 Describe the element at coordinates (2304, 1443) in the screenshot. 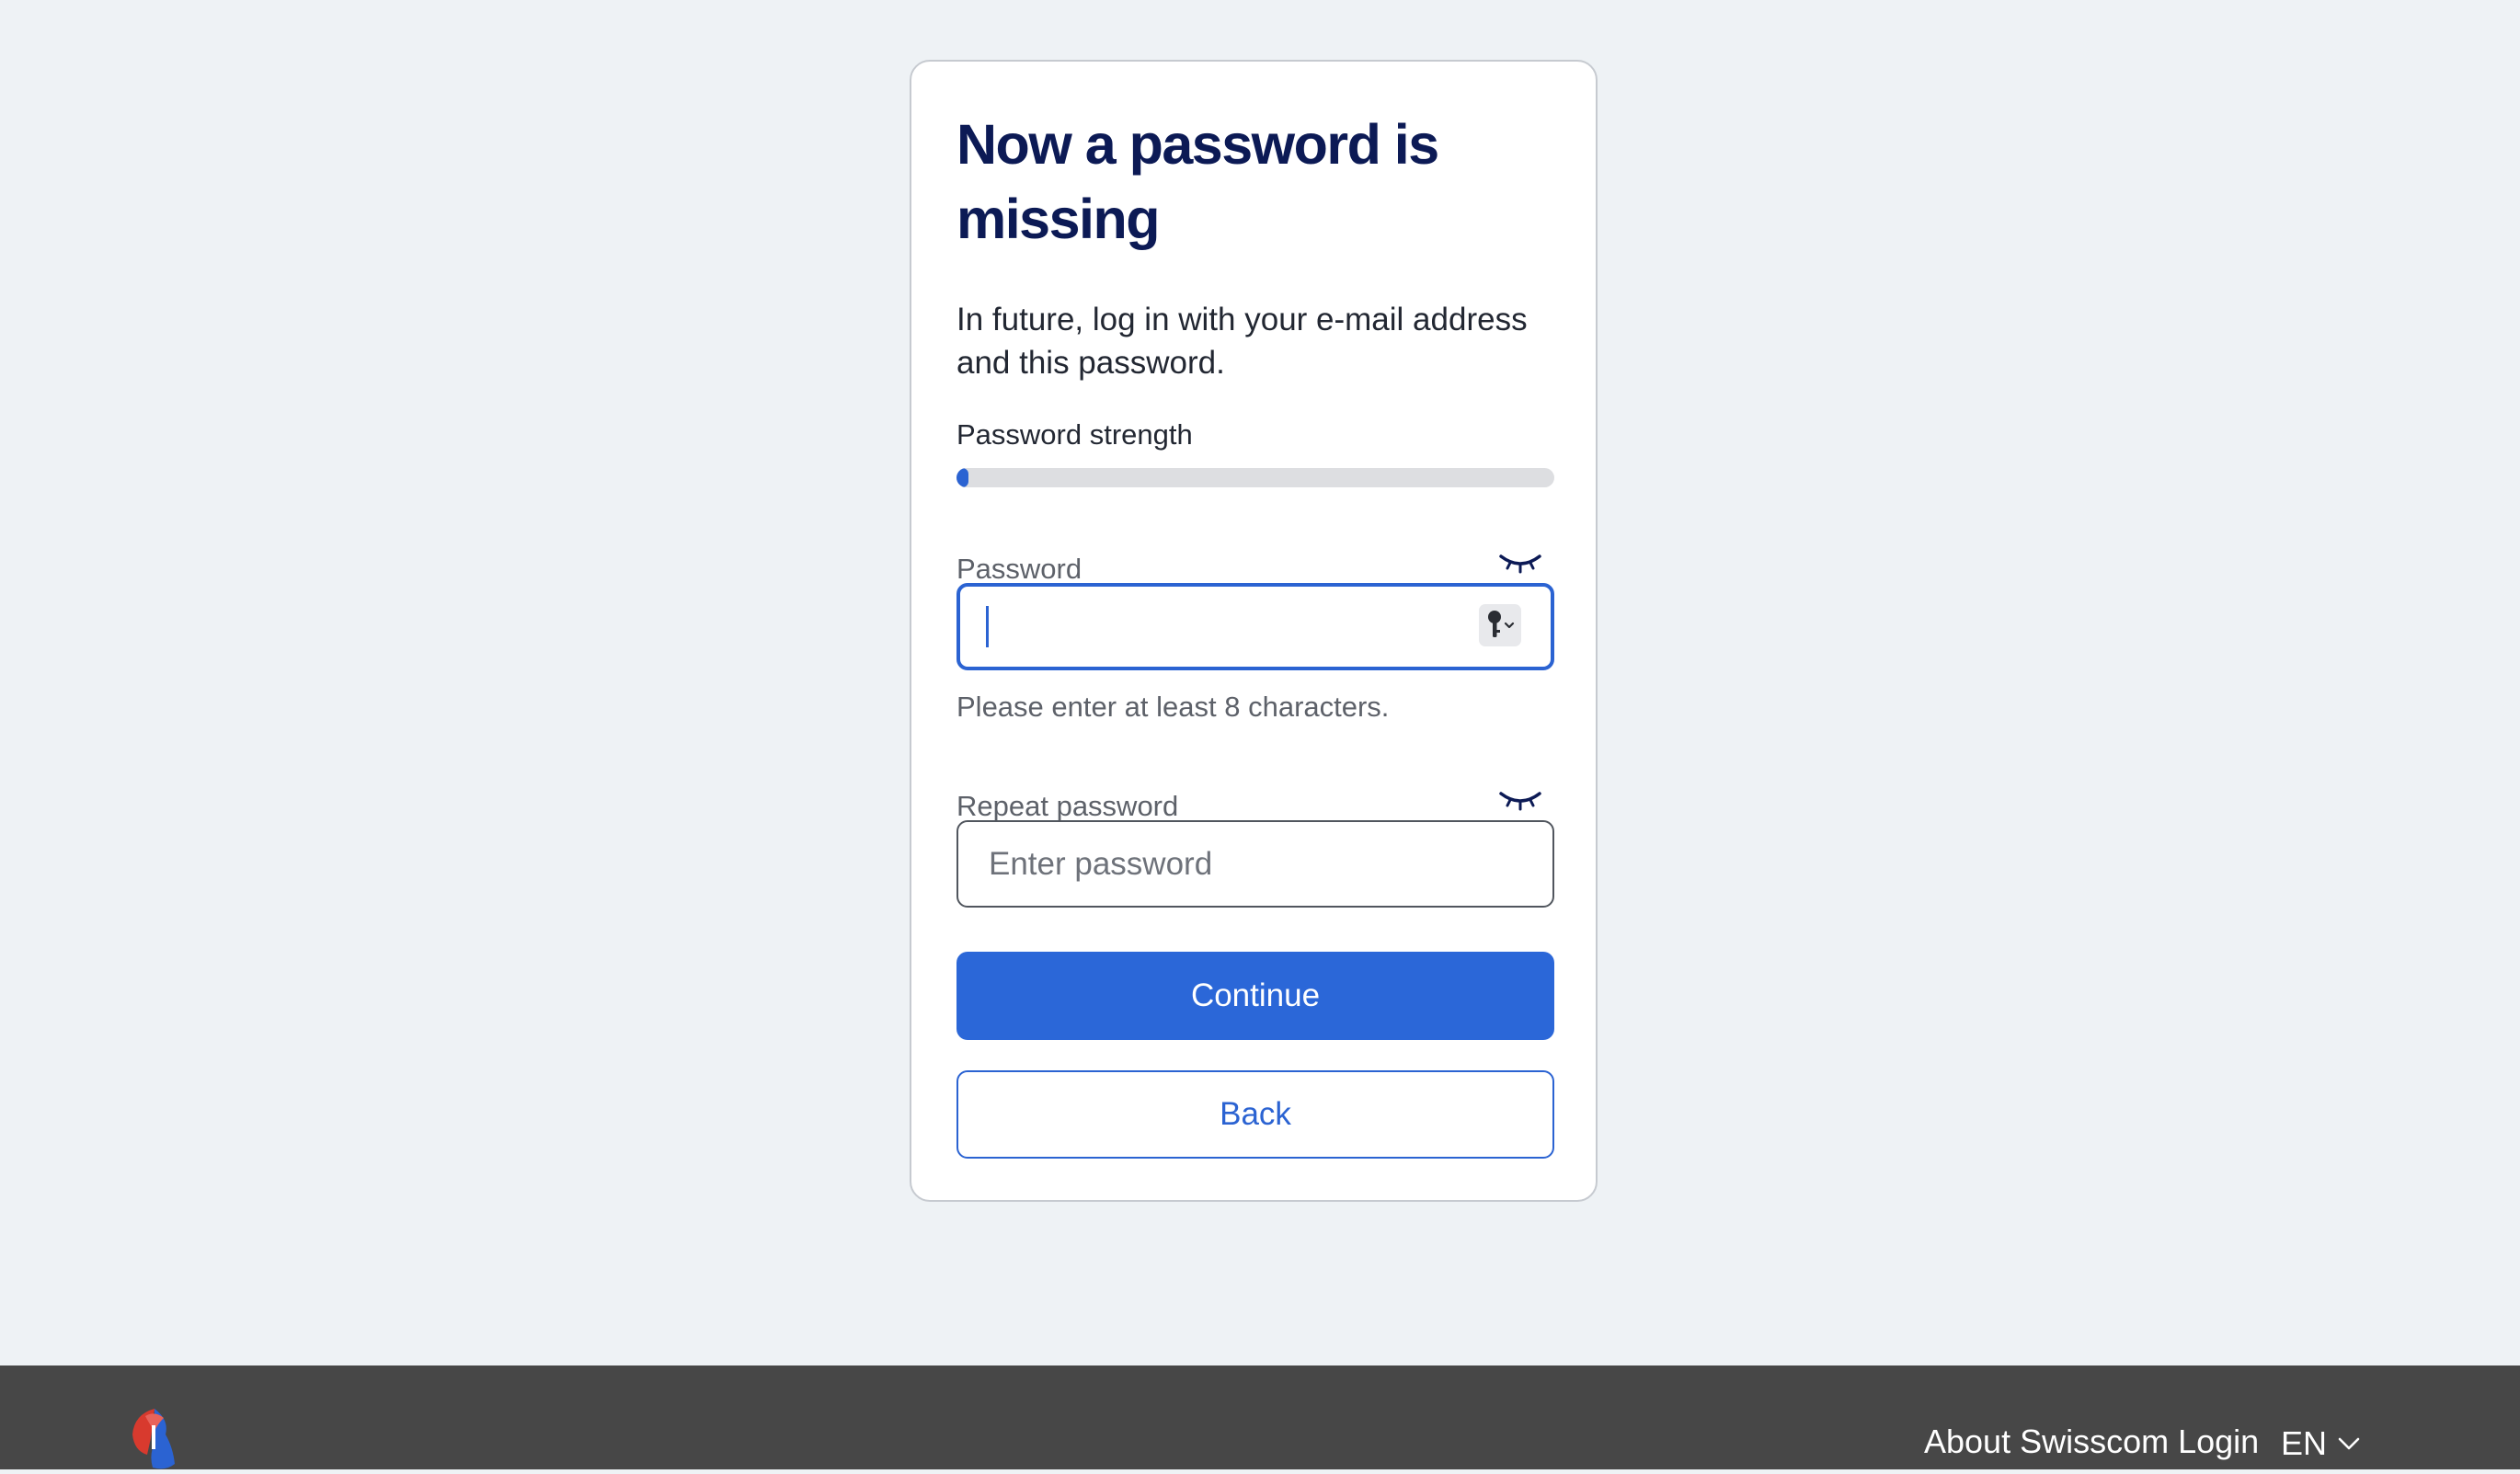

I see `language-label: EN` at that location.